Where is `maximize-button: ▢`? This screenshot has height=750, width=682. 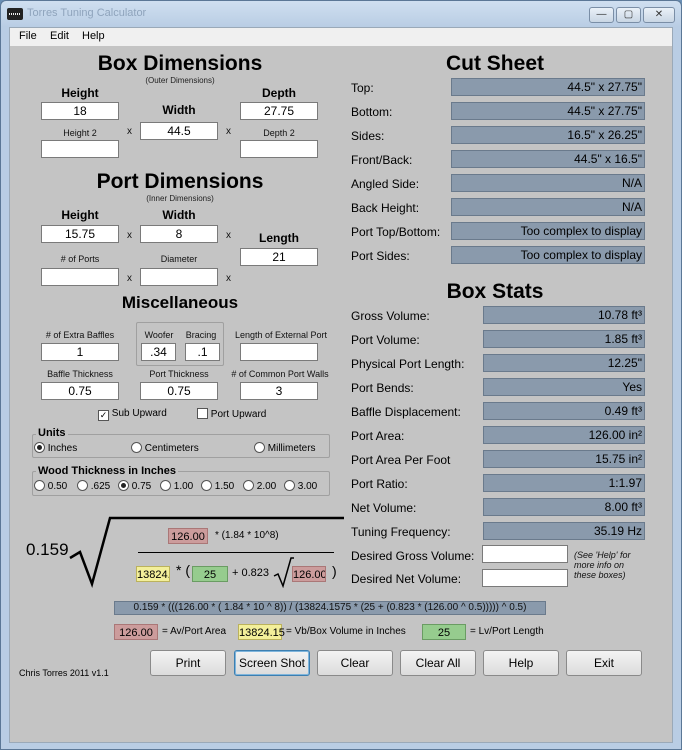 maximize-button: ▢ is located at coordinates (628, 15).